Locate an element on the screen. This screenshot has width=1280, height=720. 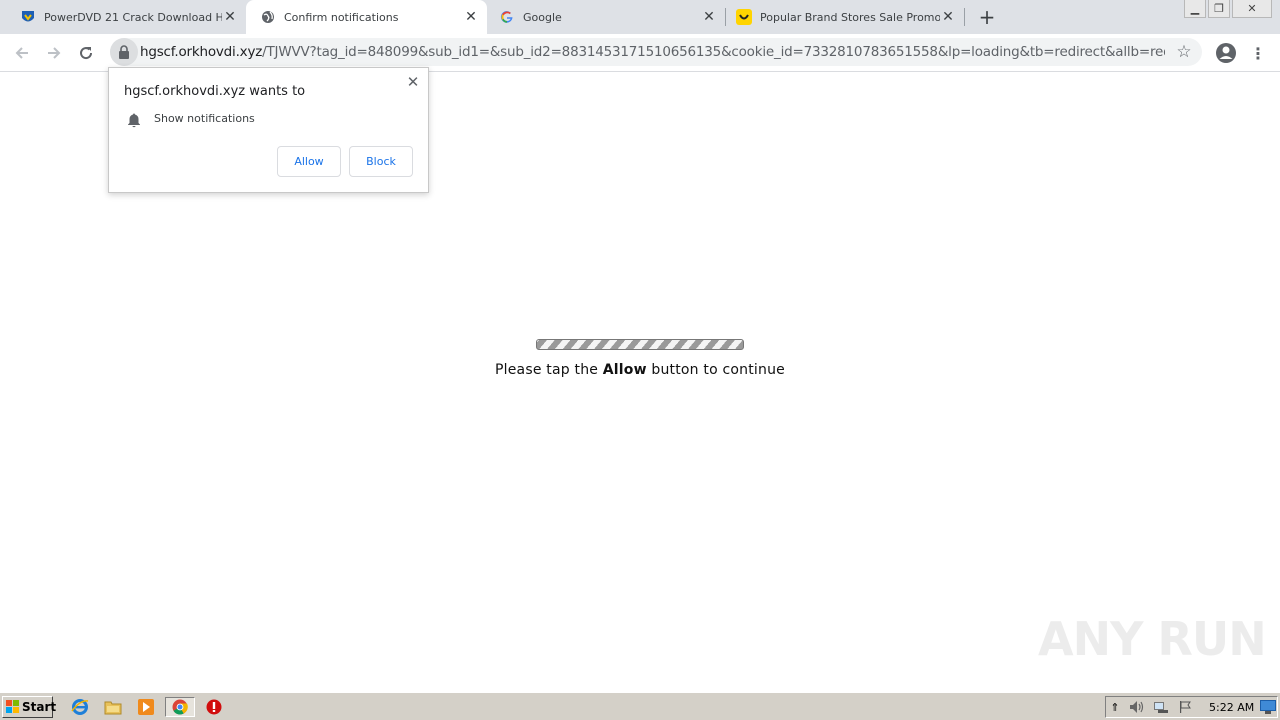
instruction-message: Please tap the Allow button to continue is located at coordinates (640, 370).